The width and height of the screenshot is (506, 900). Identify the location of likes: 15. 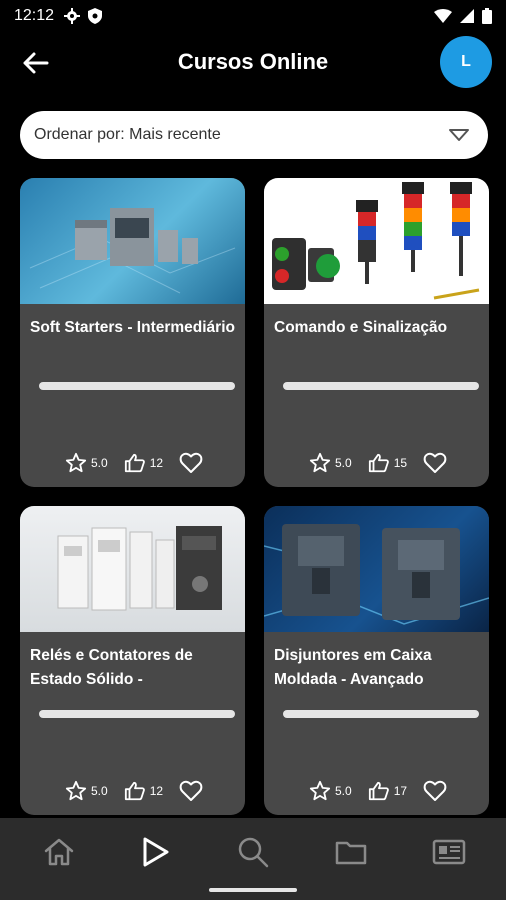
(387, 463).